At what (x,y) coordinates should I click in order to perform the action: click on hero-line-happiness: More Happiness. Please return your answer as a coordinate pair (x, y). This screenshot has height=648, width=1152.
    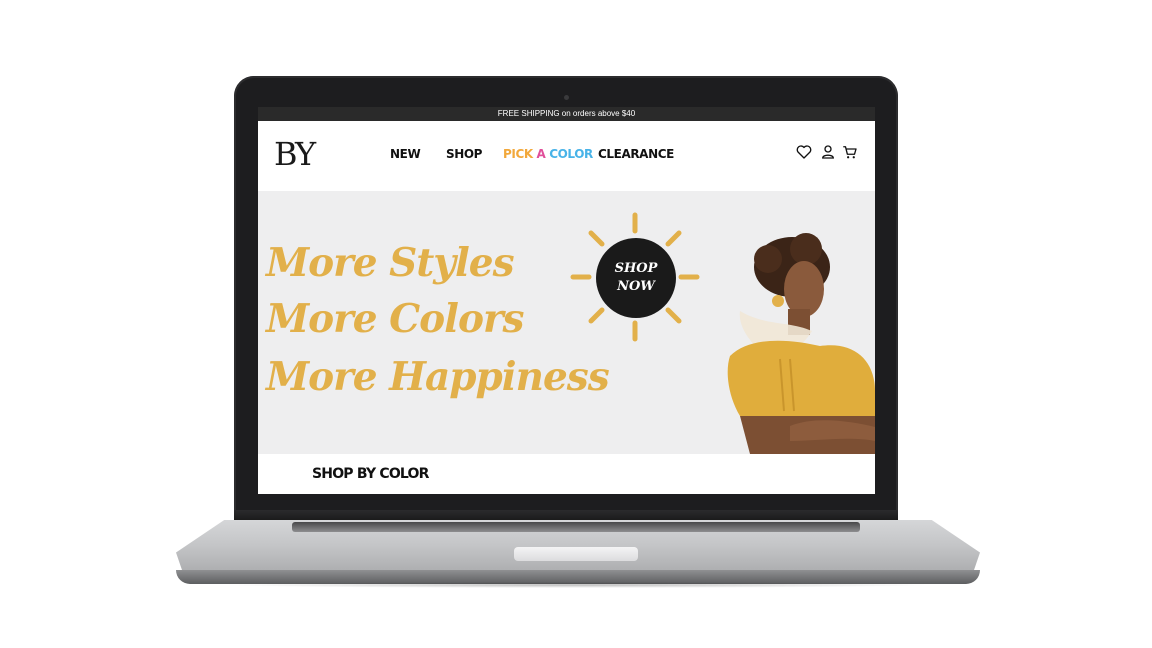
    Looking at the image, I should click on (438, 377).